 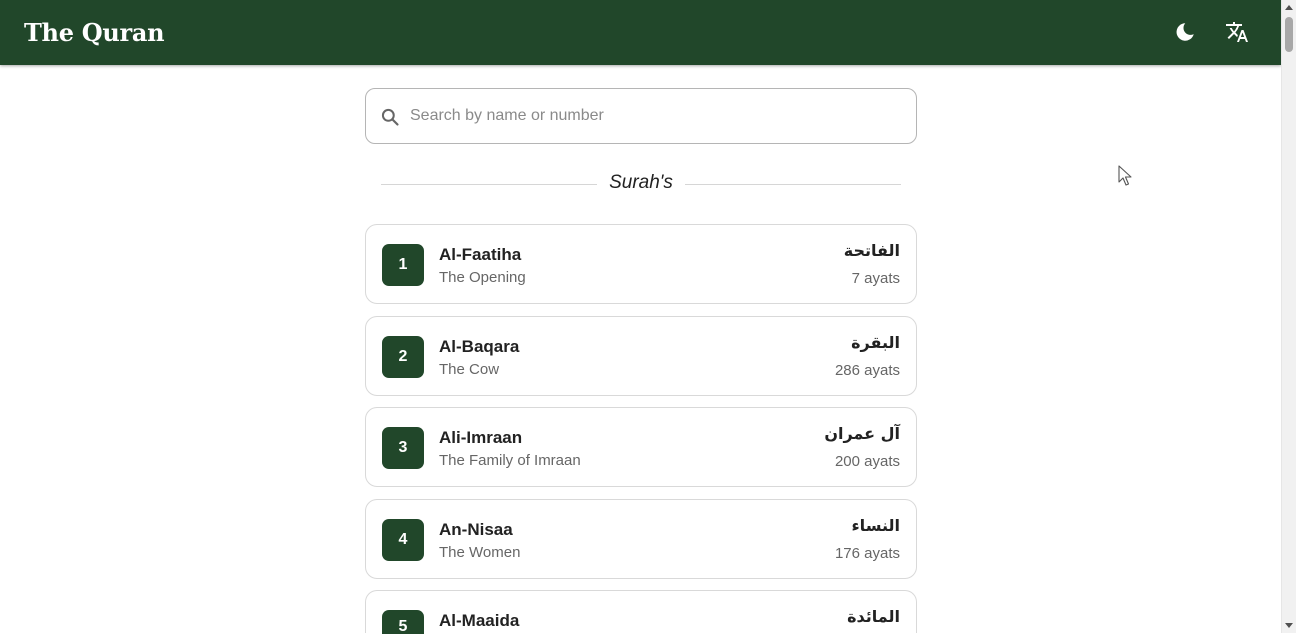 What do you see at coordinates (1288, 316) in the screenshot?
I see `vertical-scrollbar` at bounding box center [1288, 316].